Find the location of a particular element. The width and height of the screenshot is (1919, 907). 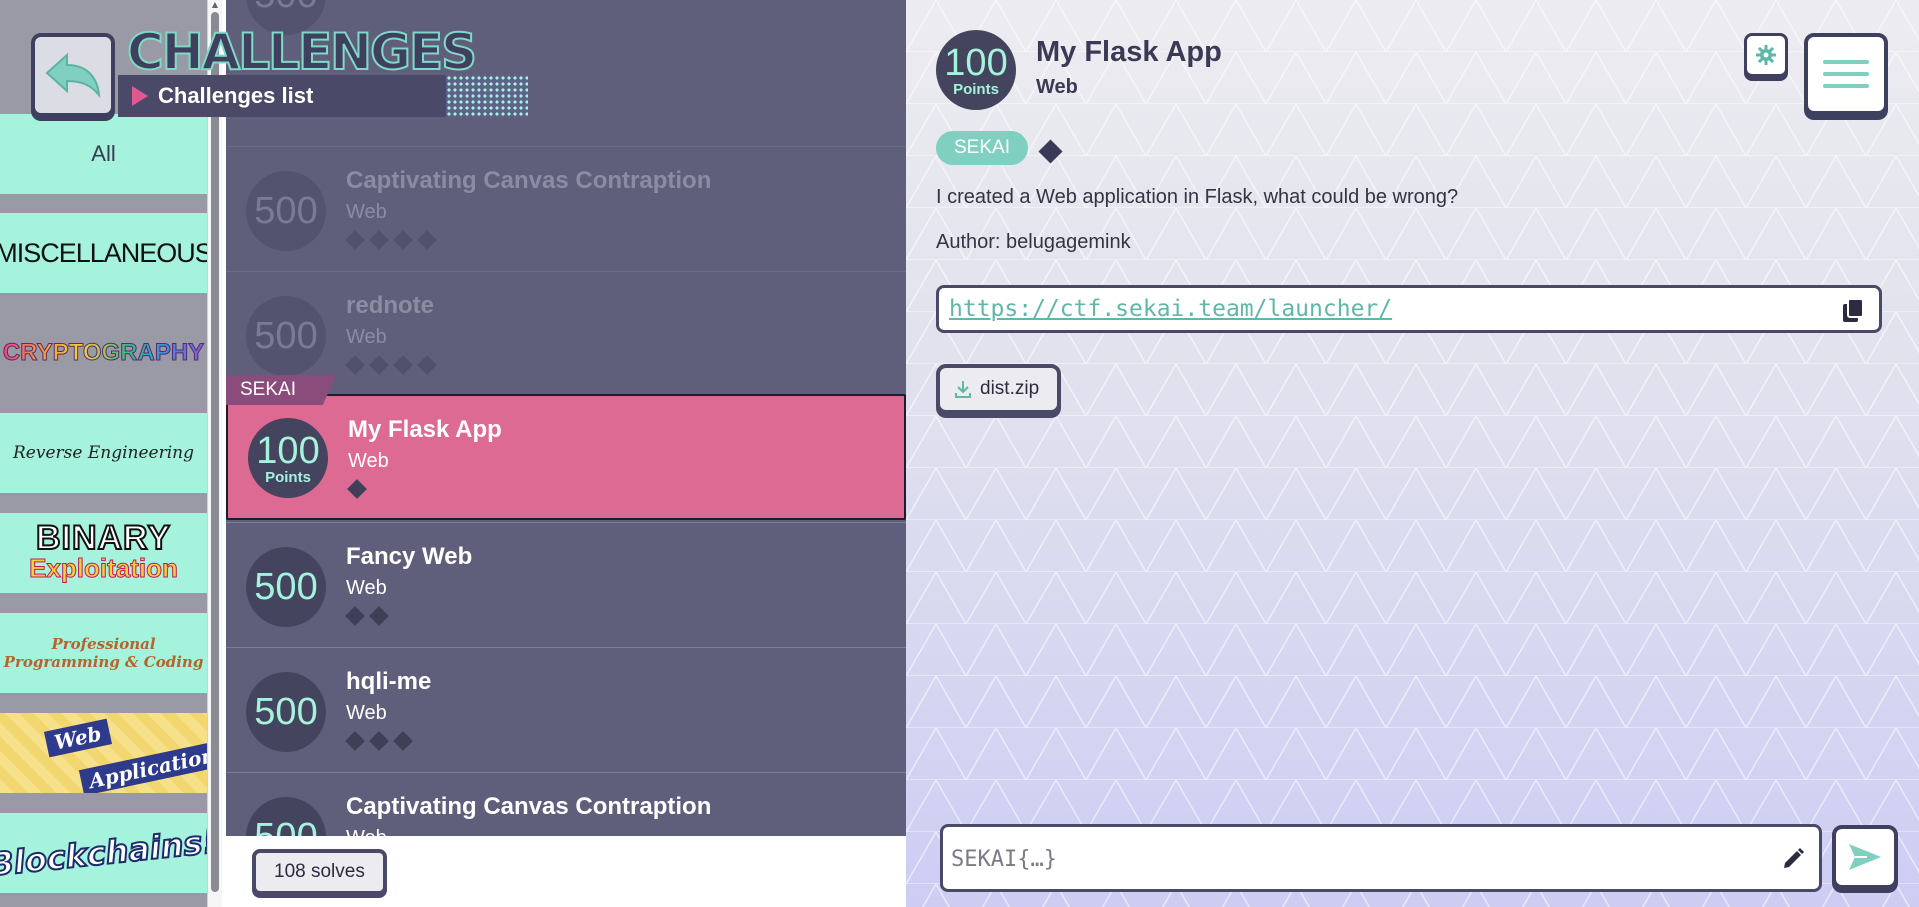

launcher-link: https://ctf.sekai.team/launcher/ is located at coordinates (1170, 309).